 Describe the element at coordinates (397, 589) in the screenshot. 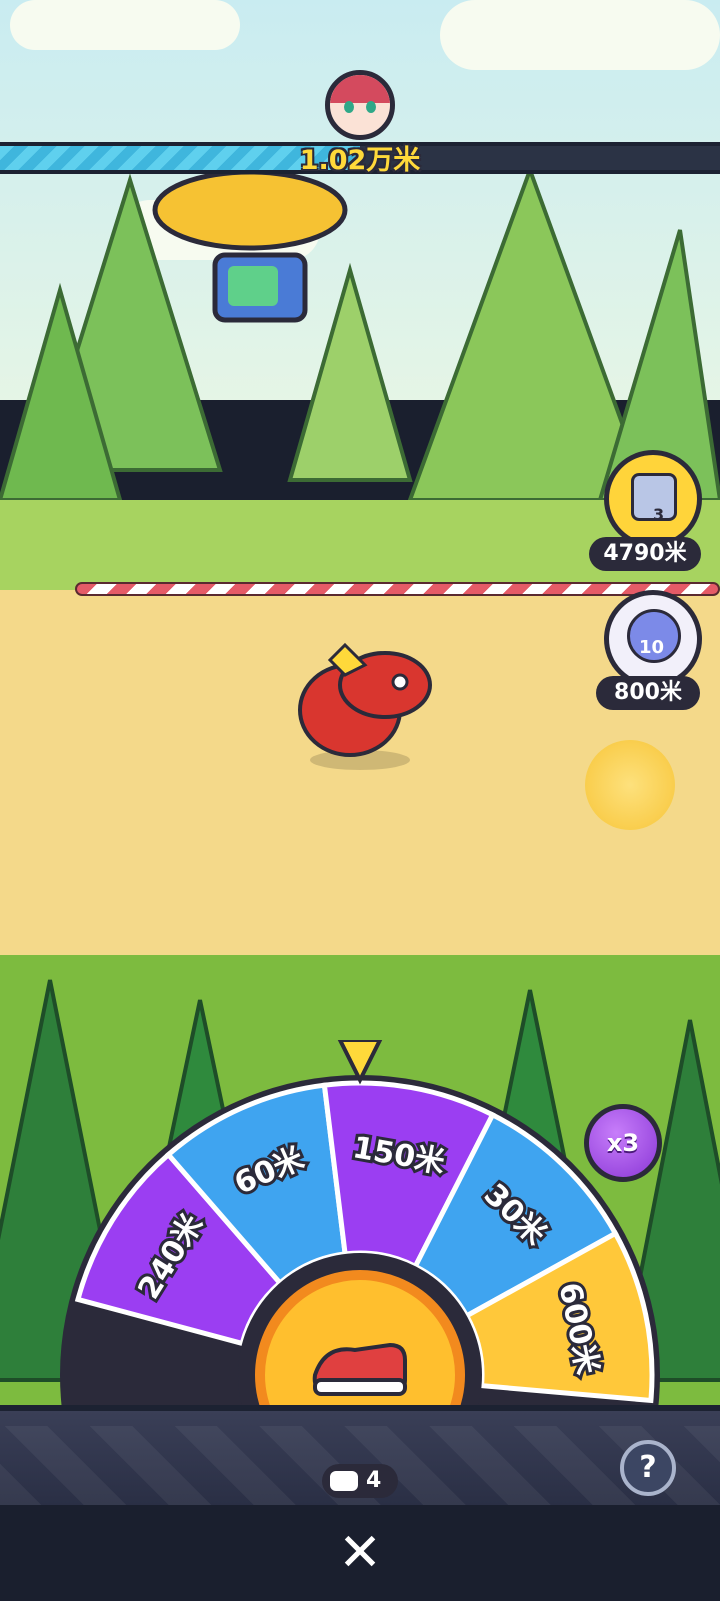

I see `track-rail` at that location.